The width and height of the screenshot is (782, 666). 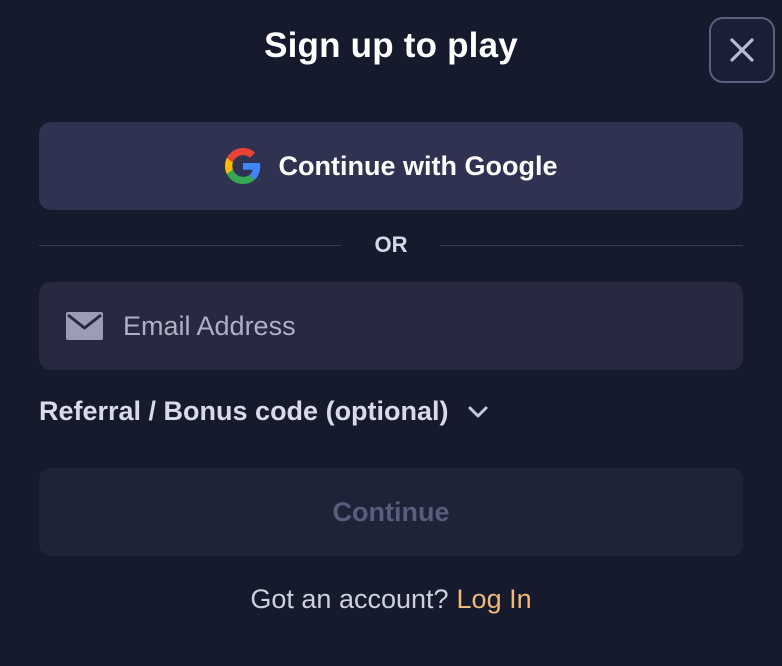 I want to click on referral-label: Referral / Bonus code (optional), so click(x=244, y=411).